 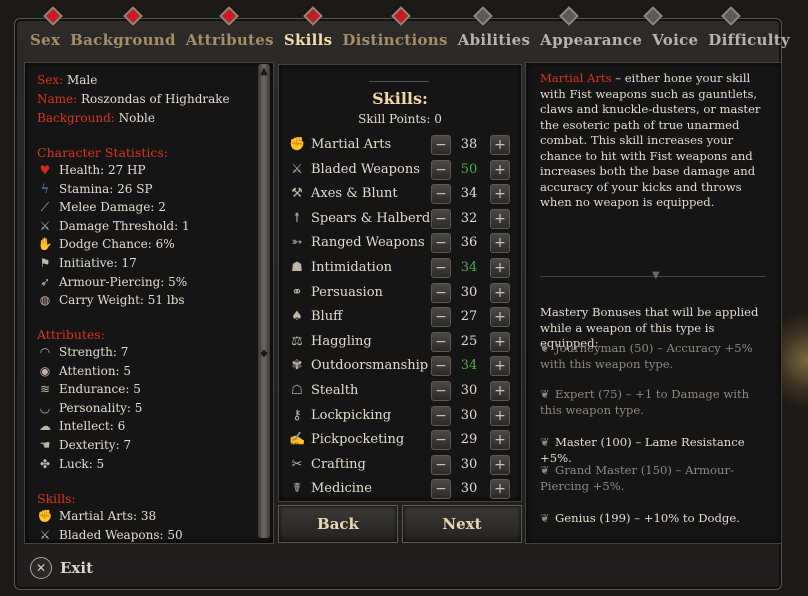 I want to click on stat-row: ✊ Martial Arts: 38, so click(x=97, y=516).